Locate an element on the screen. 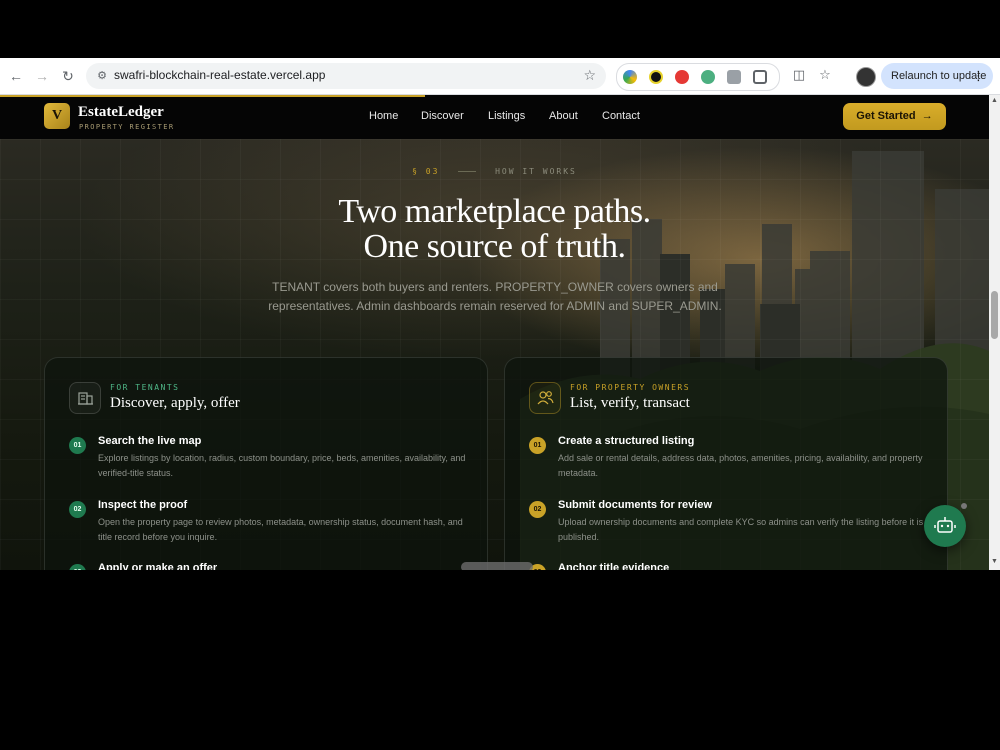 The height and width of the screenshot is (750, 1000). step-title: Submit documents for review is located at coordinates (635, 505).